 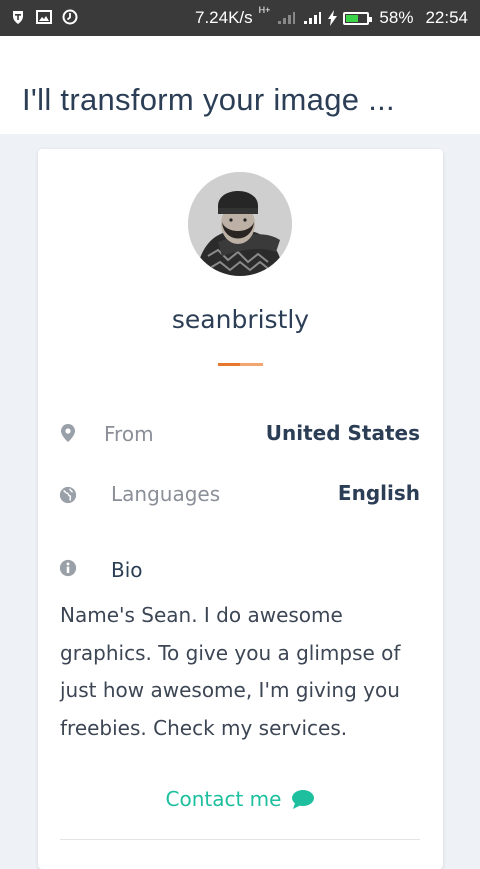 I want to click on languages-label: Languages, so click(x=166, y=494).